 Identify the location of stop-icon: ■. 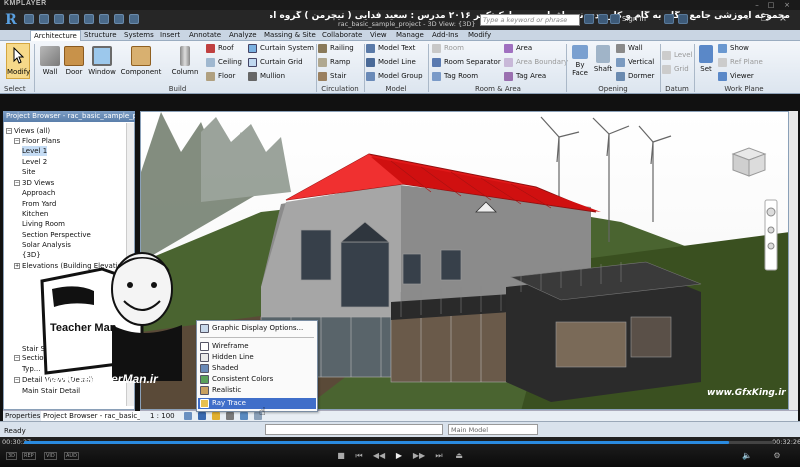
(341, 456).